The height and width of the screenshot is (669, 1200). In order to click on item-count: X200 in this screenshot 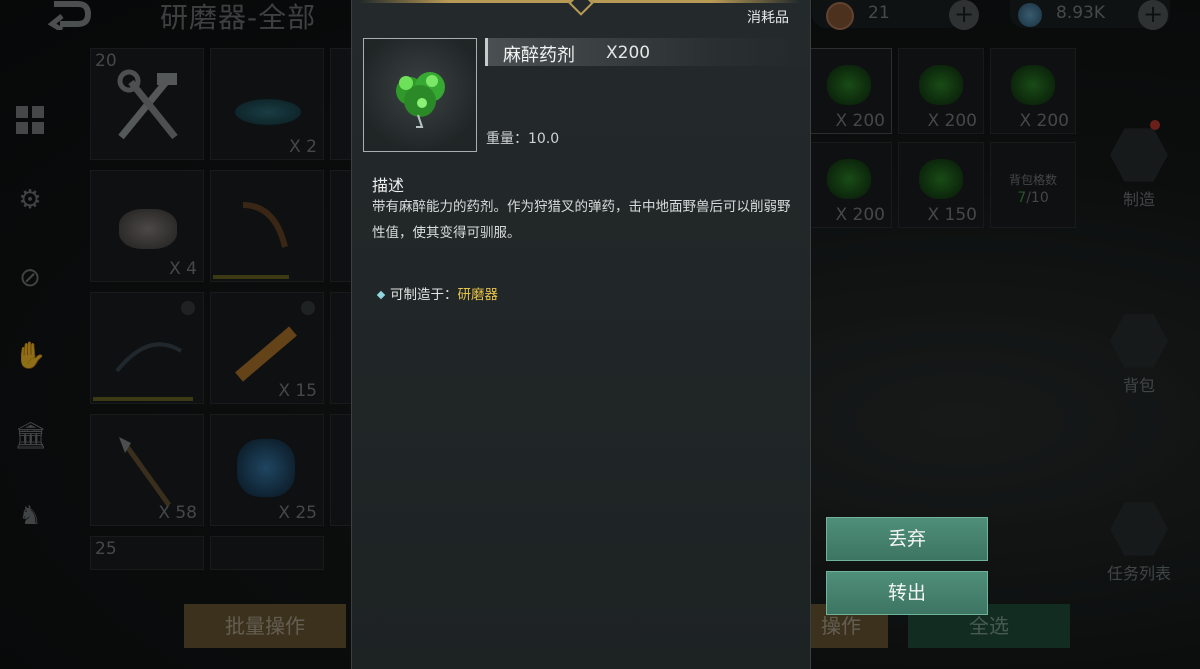, I will do `click(628, 53)`.